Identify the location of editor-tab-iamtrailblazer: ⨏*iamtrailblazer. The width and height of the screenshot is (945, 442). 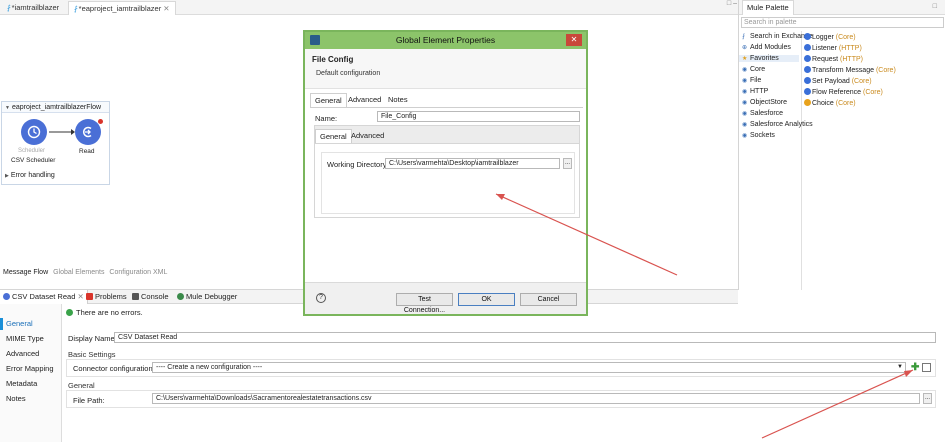
(33, 8).